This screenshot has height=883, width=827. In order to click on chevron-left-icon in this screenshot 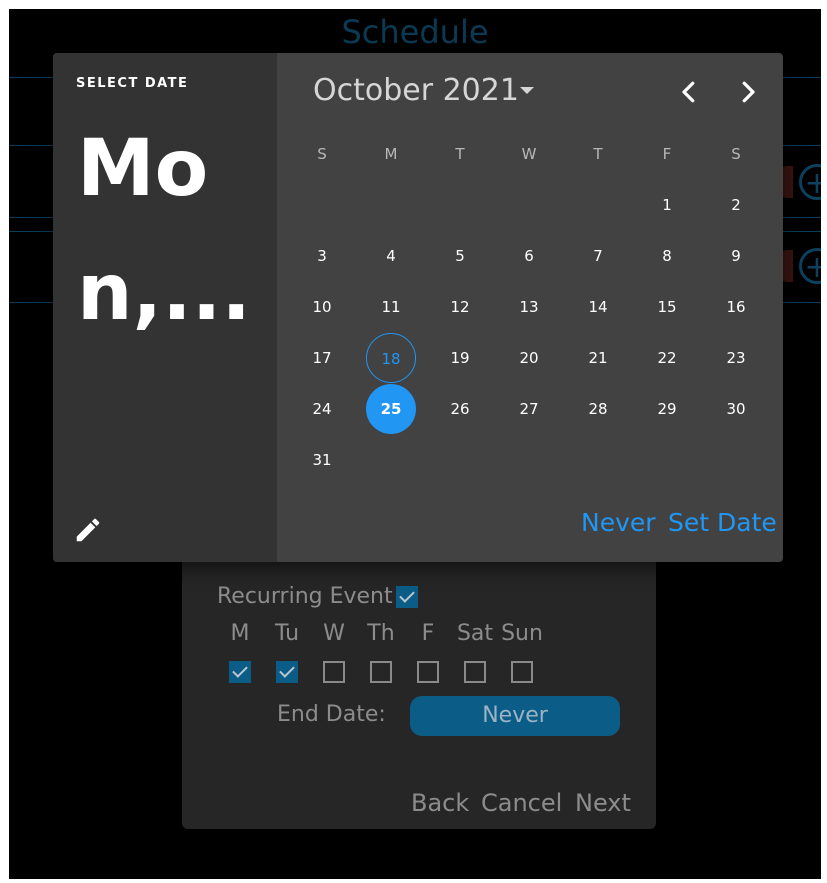, I will do `click(689, 92)`.